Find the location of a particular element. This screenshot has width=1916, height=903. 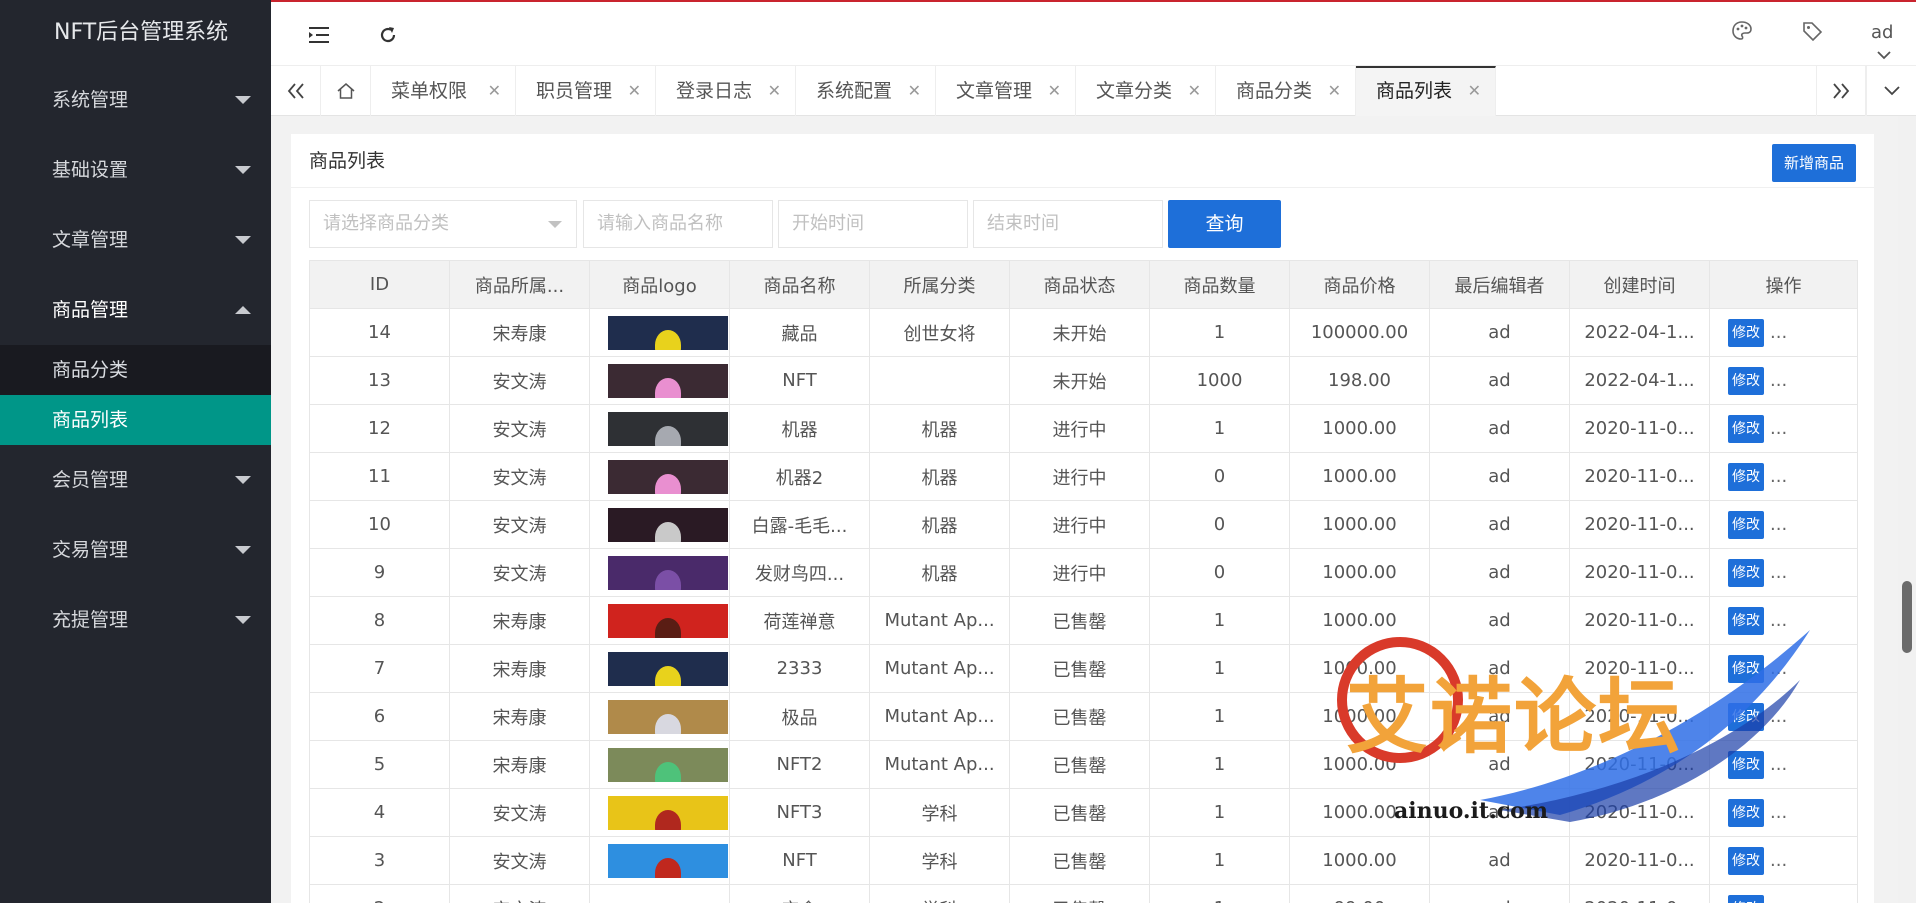

tab-staff: 职员管理 ✕ is located at coordinates (586, 91).